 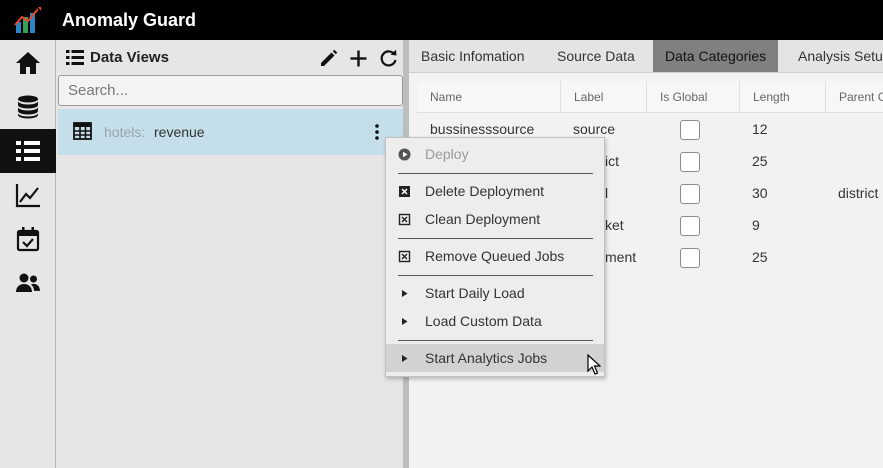 I want to click on menu-item-start-daily-load: Start Daily Load, so click(x=495, y=293).